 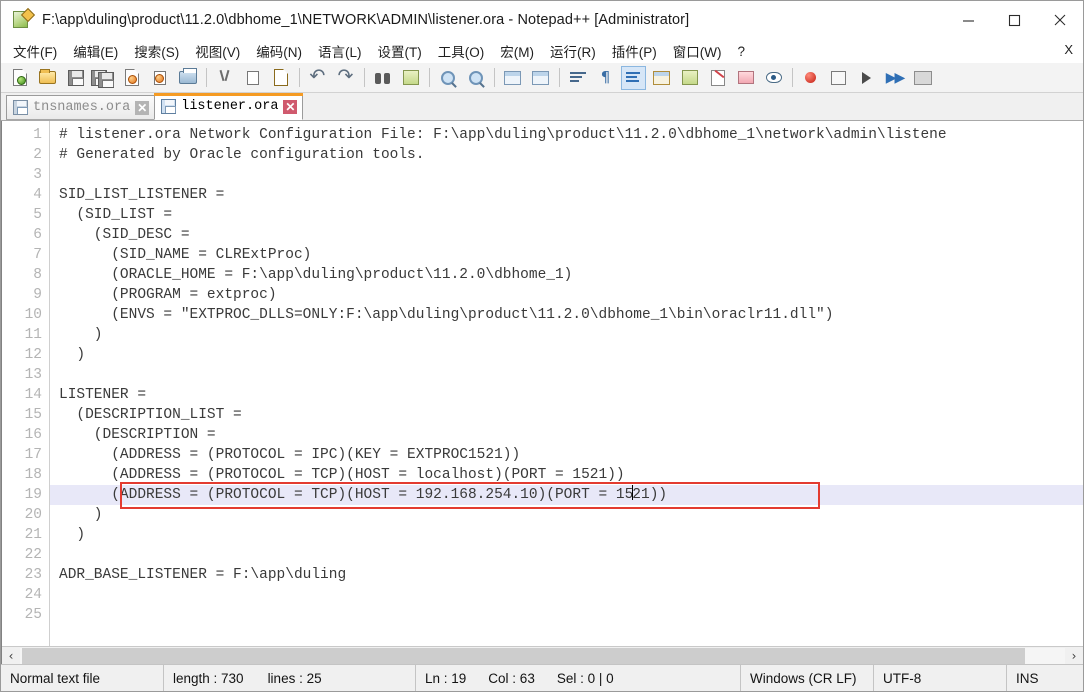 What do you see at coordinates (968, 20) in the screenshot?
I see `minimize-icon` at bounding box center [968, 20].